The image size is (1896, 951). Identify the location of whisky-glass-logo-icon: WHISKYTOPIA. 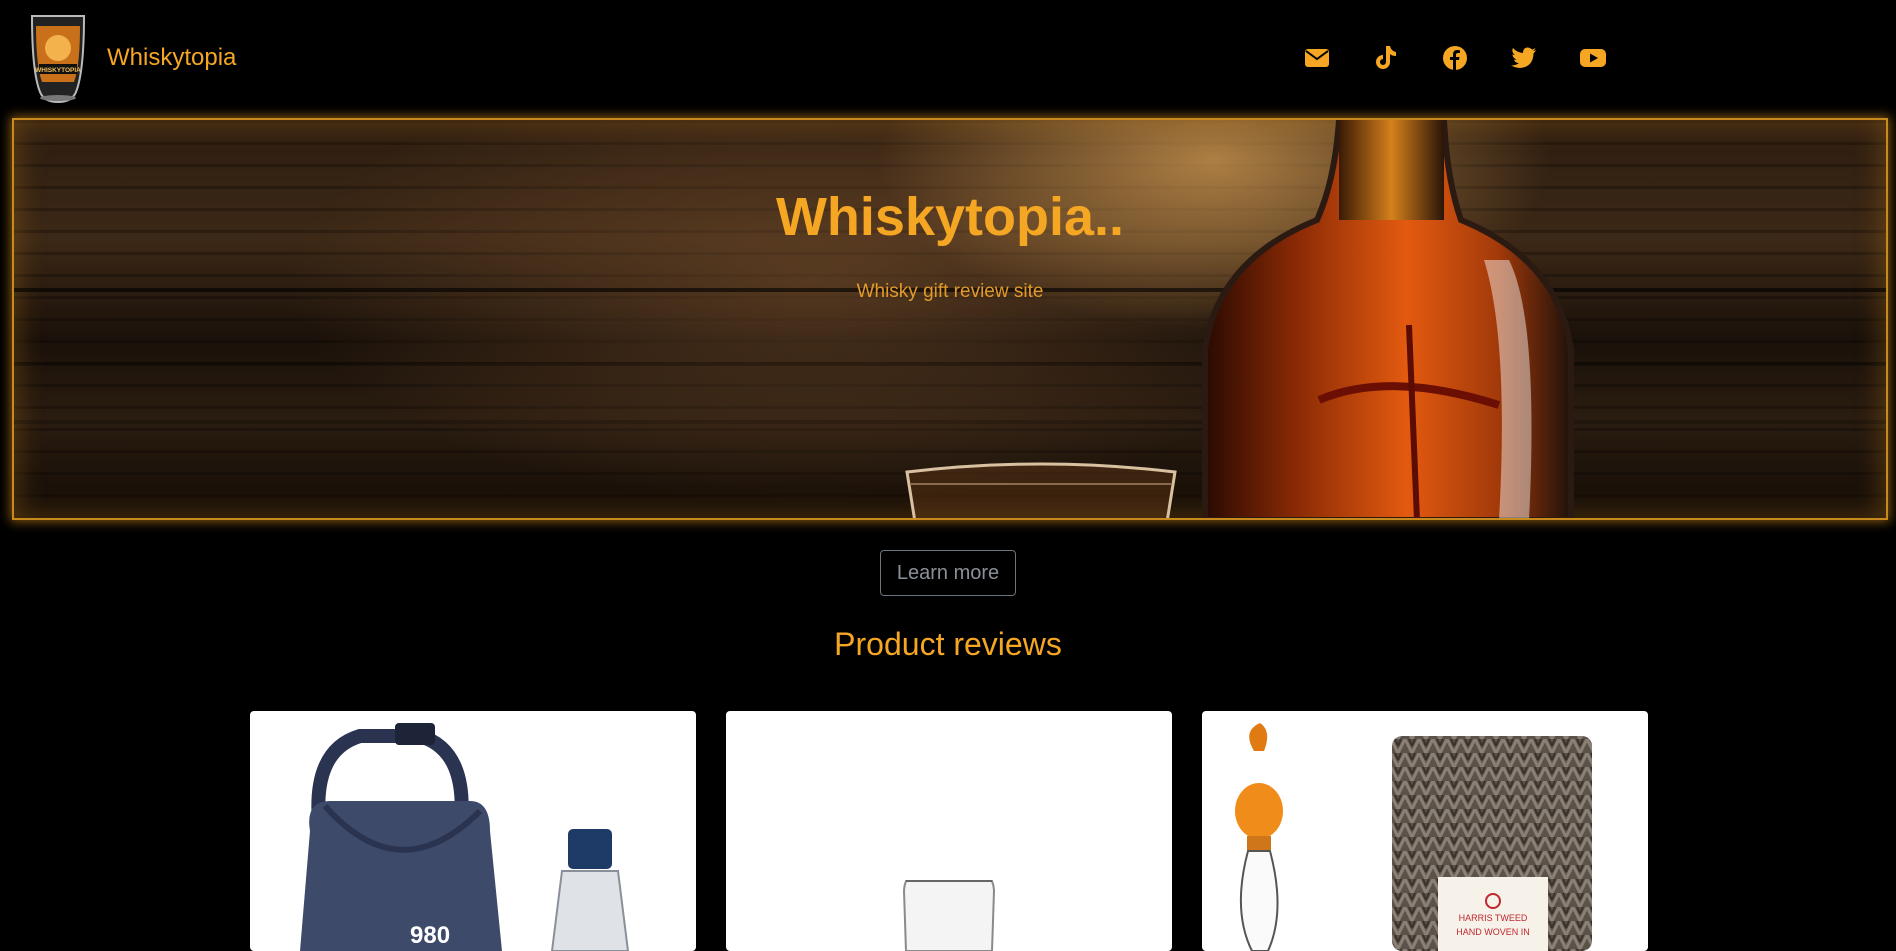
(58, 58).